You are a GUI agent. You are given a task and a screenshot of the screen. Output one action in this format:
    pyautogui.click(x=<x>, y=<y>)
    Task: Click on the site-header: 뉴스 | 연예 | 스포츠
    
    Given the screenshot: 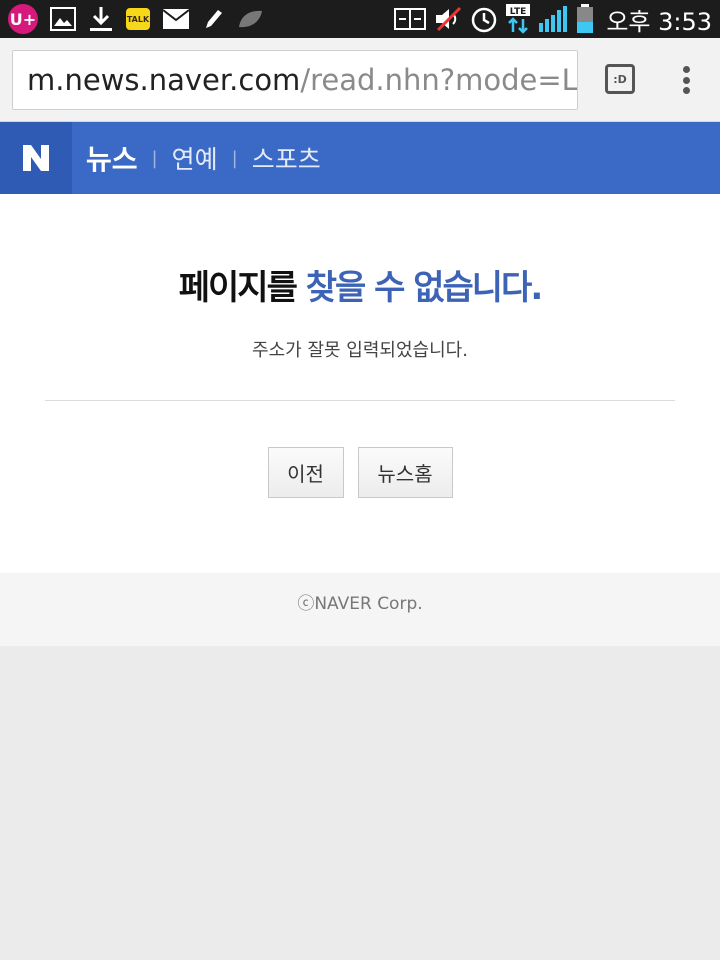 What is the action you would take?
    pyautogui.click(x=360, y=158)
    